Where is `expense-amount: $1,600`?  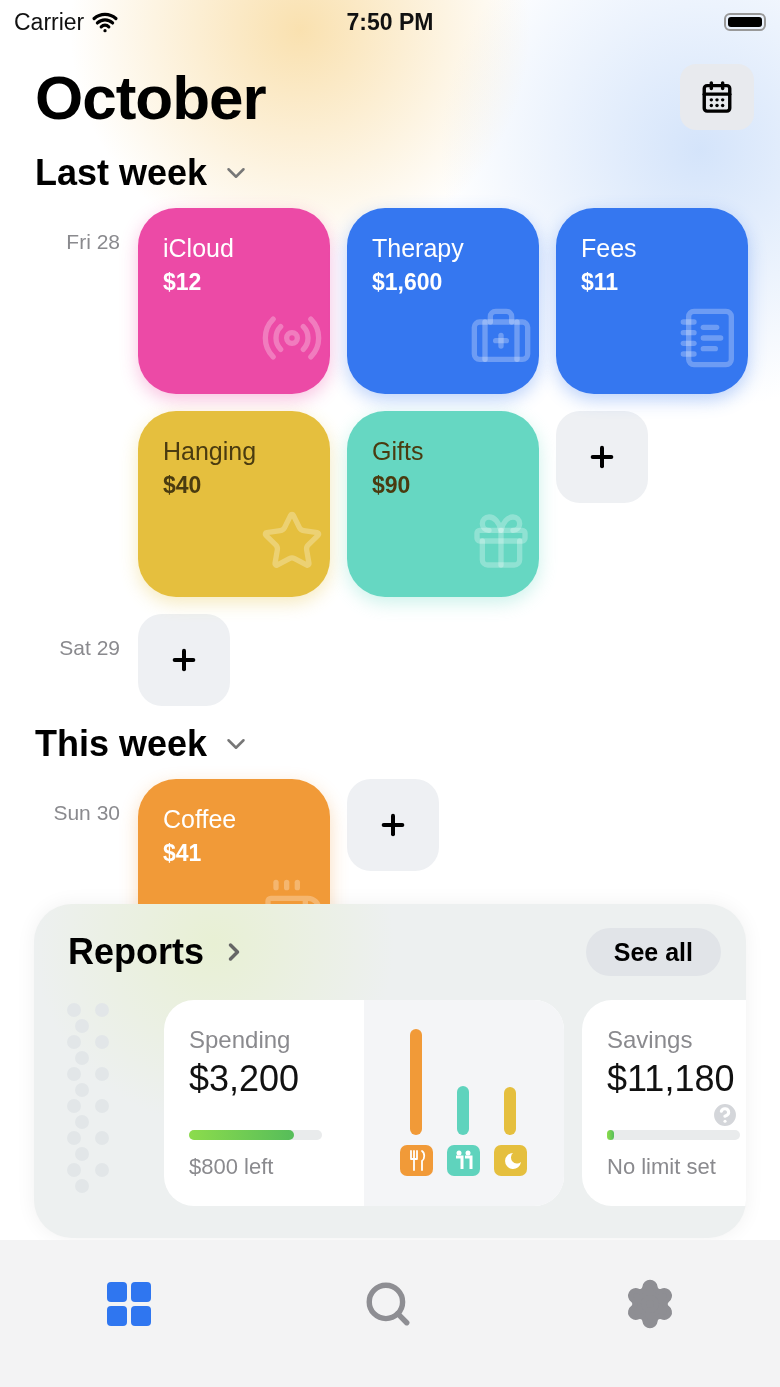
expense-amount: $1,600 is located at coordinates (408, 282).